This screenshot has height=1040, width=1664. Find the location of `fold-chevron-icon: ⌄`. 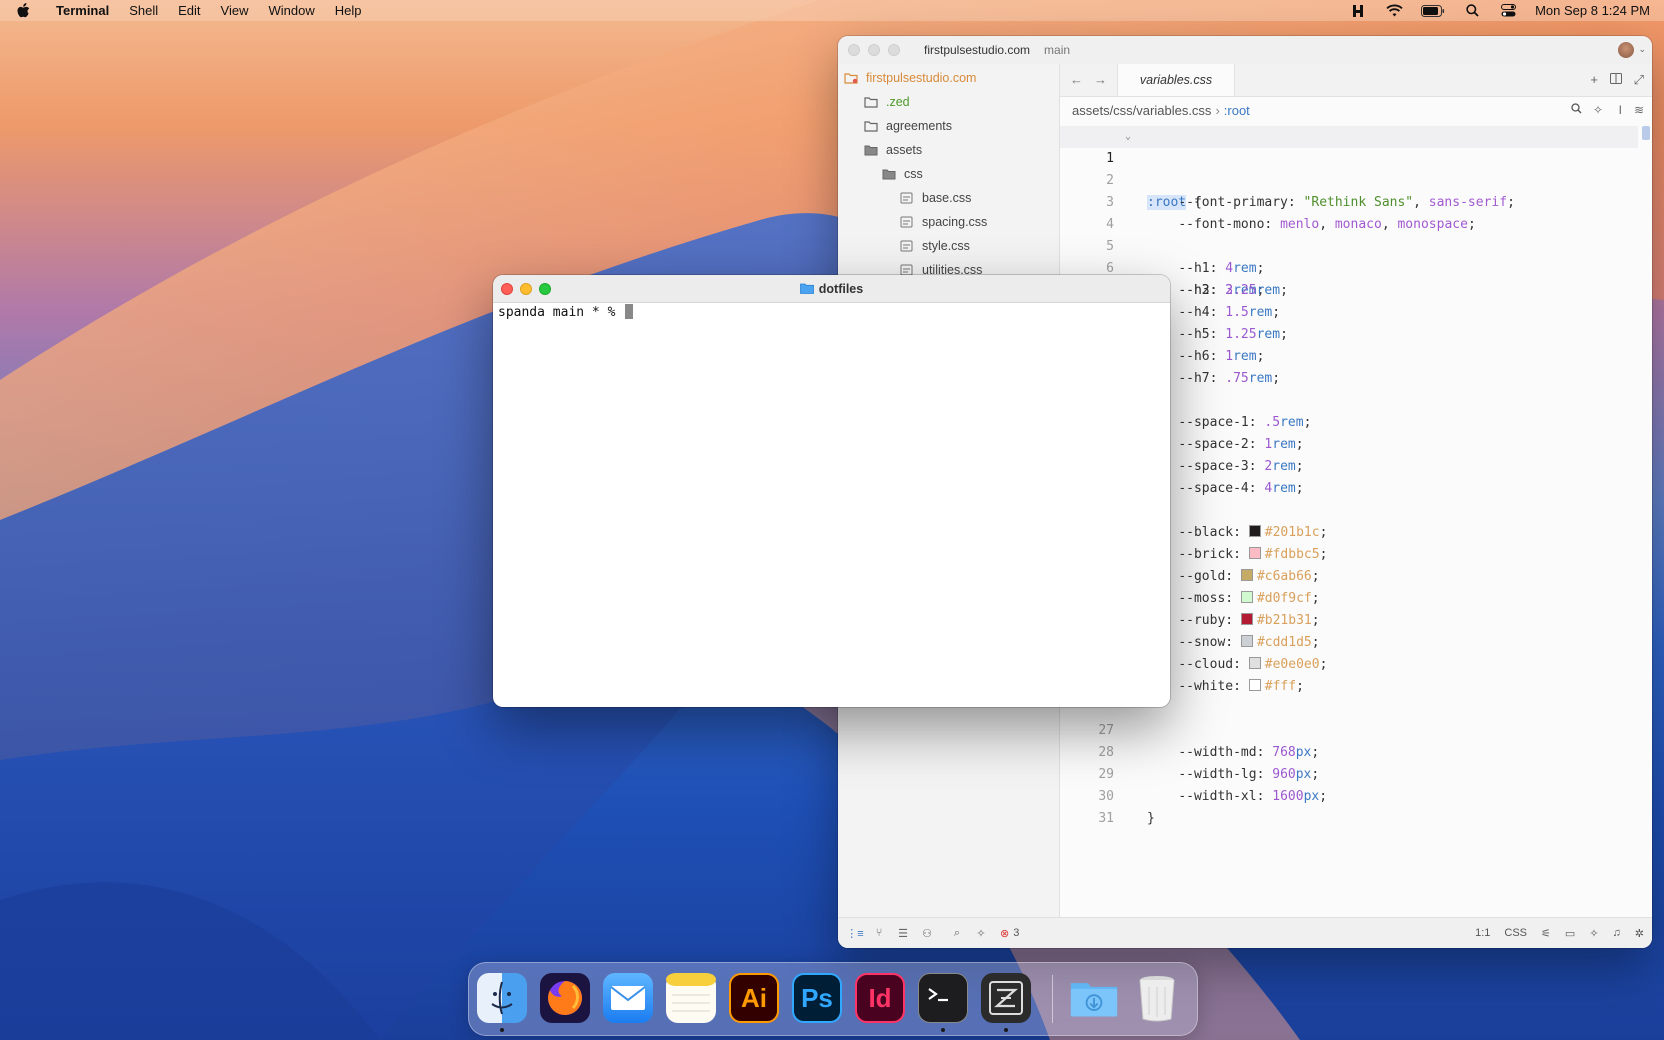

fold-chevron-icon: ⌄ is located at coordinates (1128, 137).